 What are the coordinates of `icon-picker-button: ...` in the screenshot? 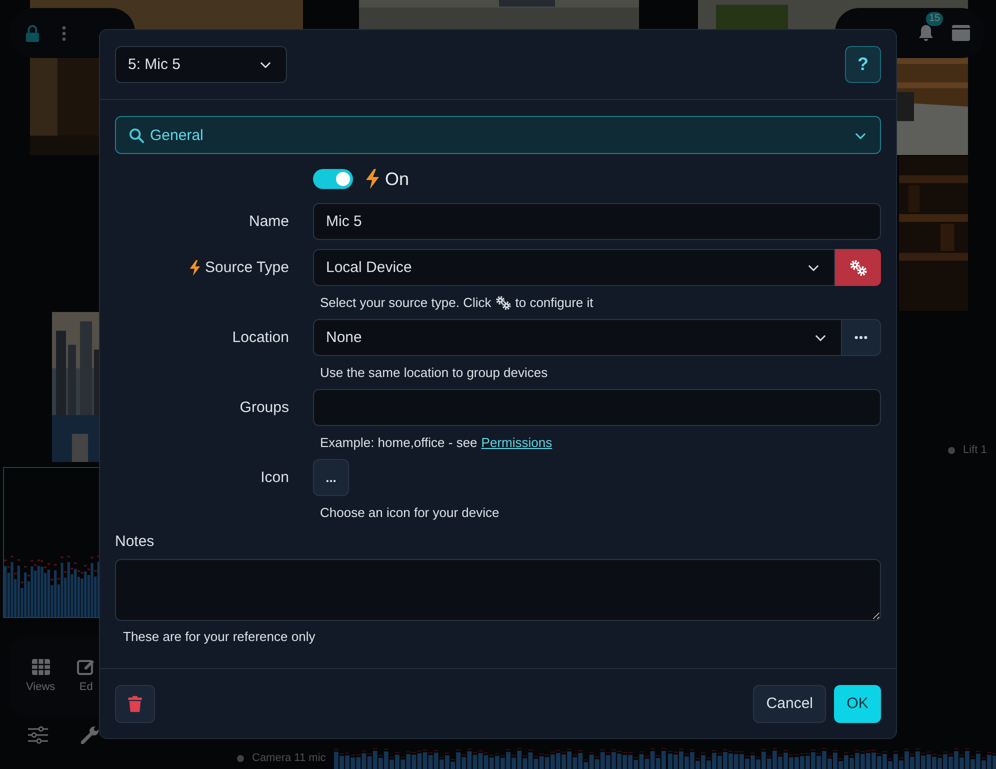 It's located at (331, 477).